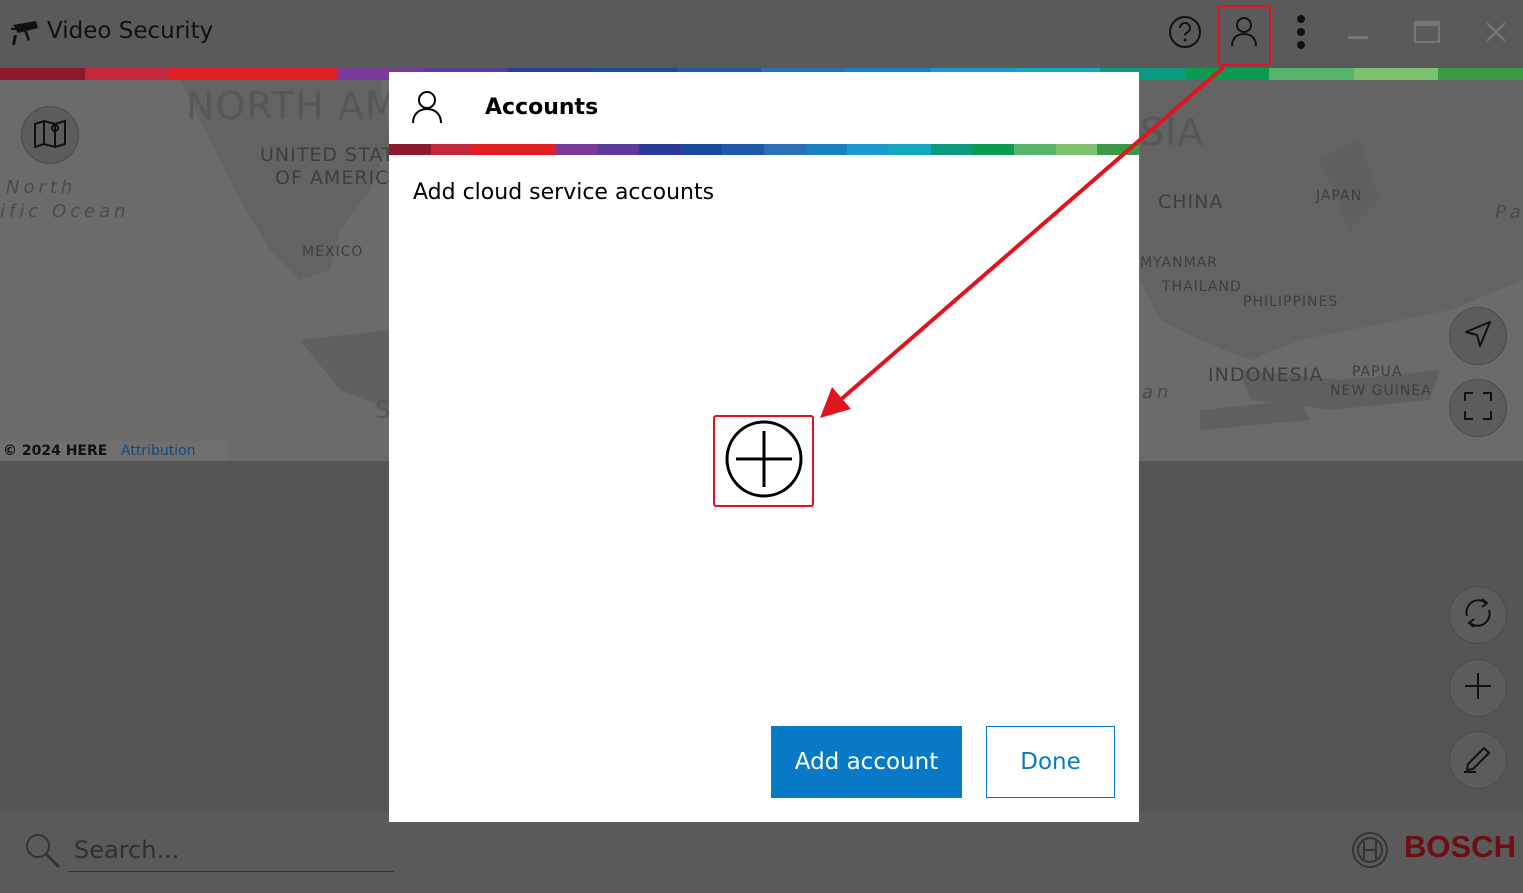 The width and height of the screenshot is (1523, 893). Describe the element at coordinates (1266, 375) in the screenshot. I see `map-label: INDONESIA` at that location.